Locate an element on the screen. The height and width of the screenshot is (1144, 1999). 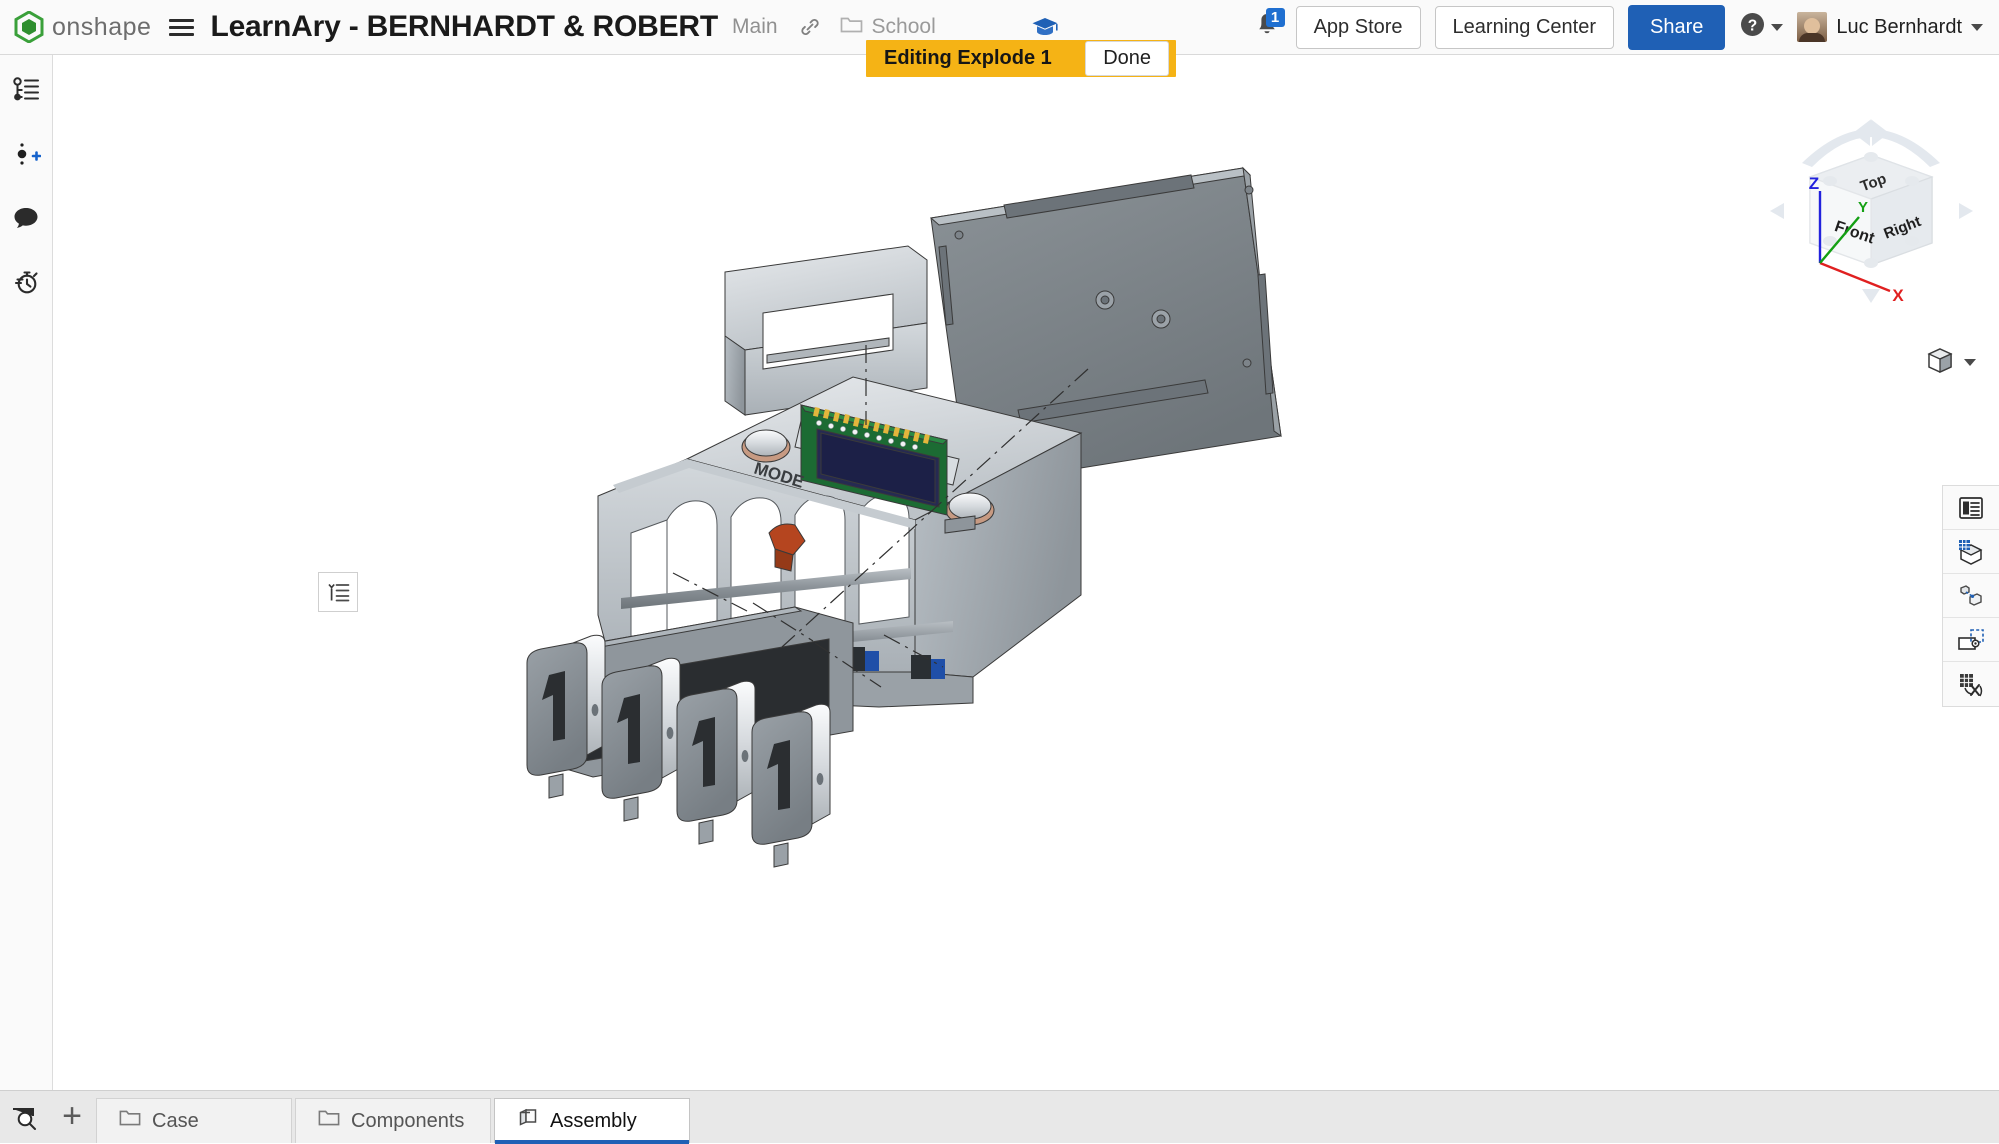
view-cube: Top Front Right Z X Y is located at coordinates (1871, 212).